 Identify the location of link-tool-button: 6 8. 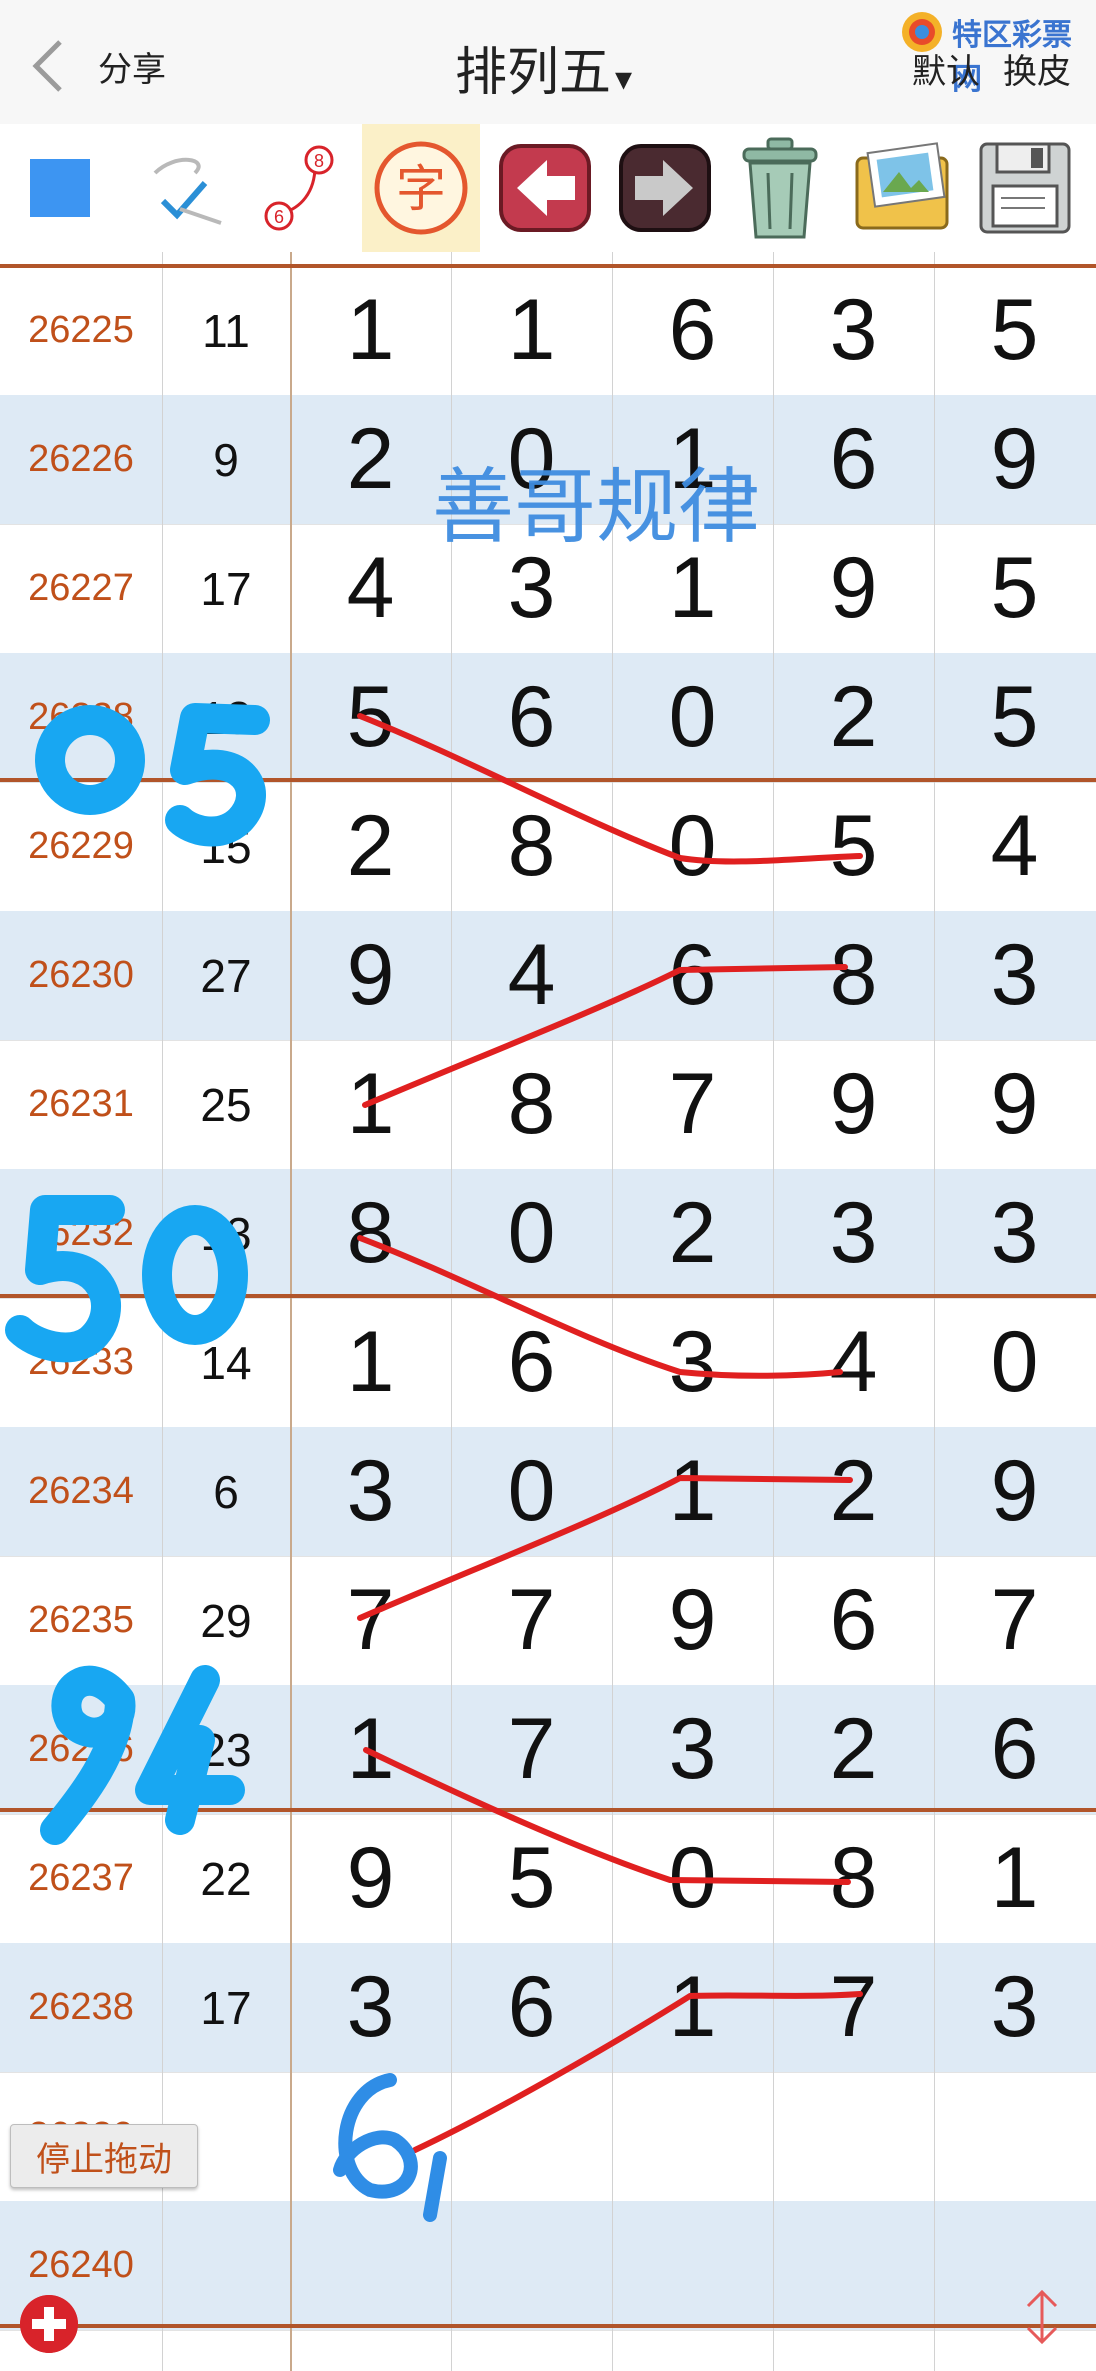
(300, 188).